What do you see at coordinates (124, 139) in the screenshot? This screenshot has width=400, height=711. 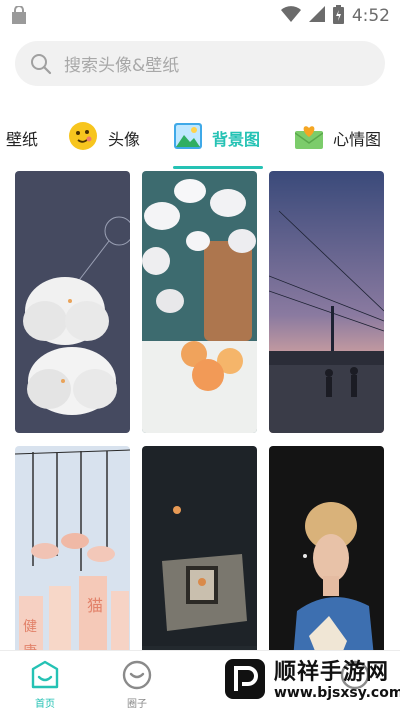 I see `tab-label: 头像` at bounding box center [124, 139].